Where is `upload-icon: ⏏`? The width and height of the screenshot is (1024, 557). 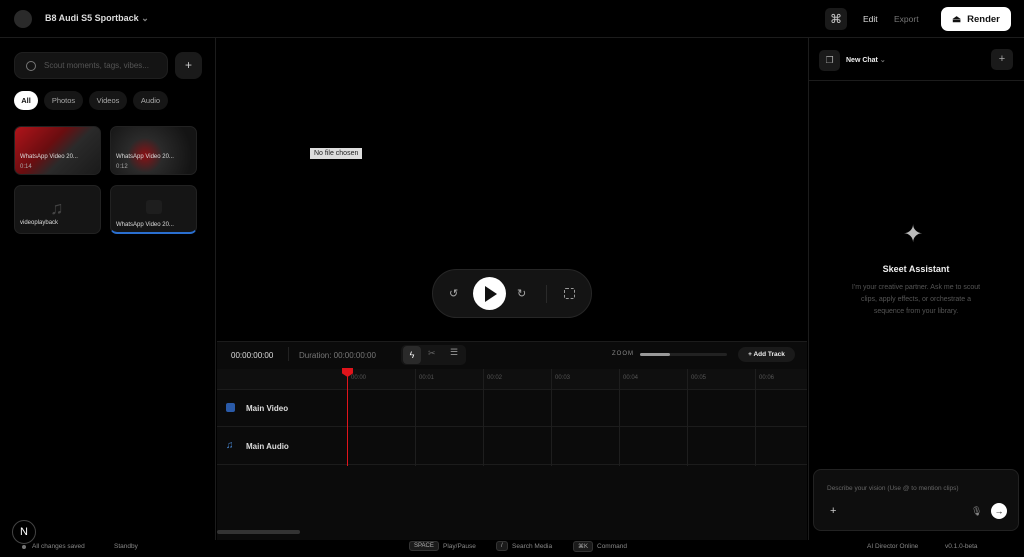
upload-icon: ⏏ is located at coordinates (957, 19).